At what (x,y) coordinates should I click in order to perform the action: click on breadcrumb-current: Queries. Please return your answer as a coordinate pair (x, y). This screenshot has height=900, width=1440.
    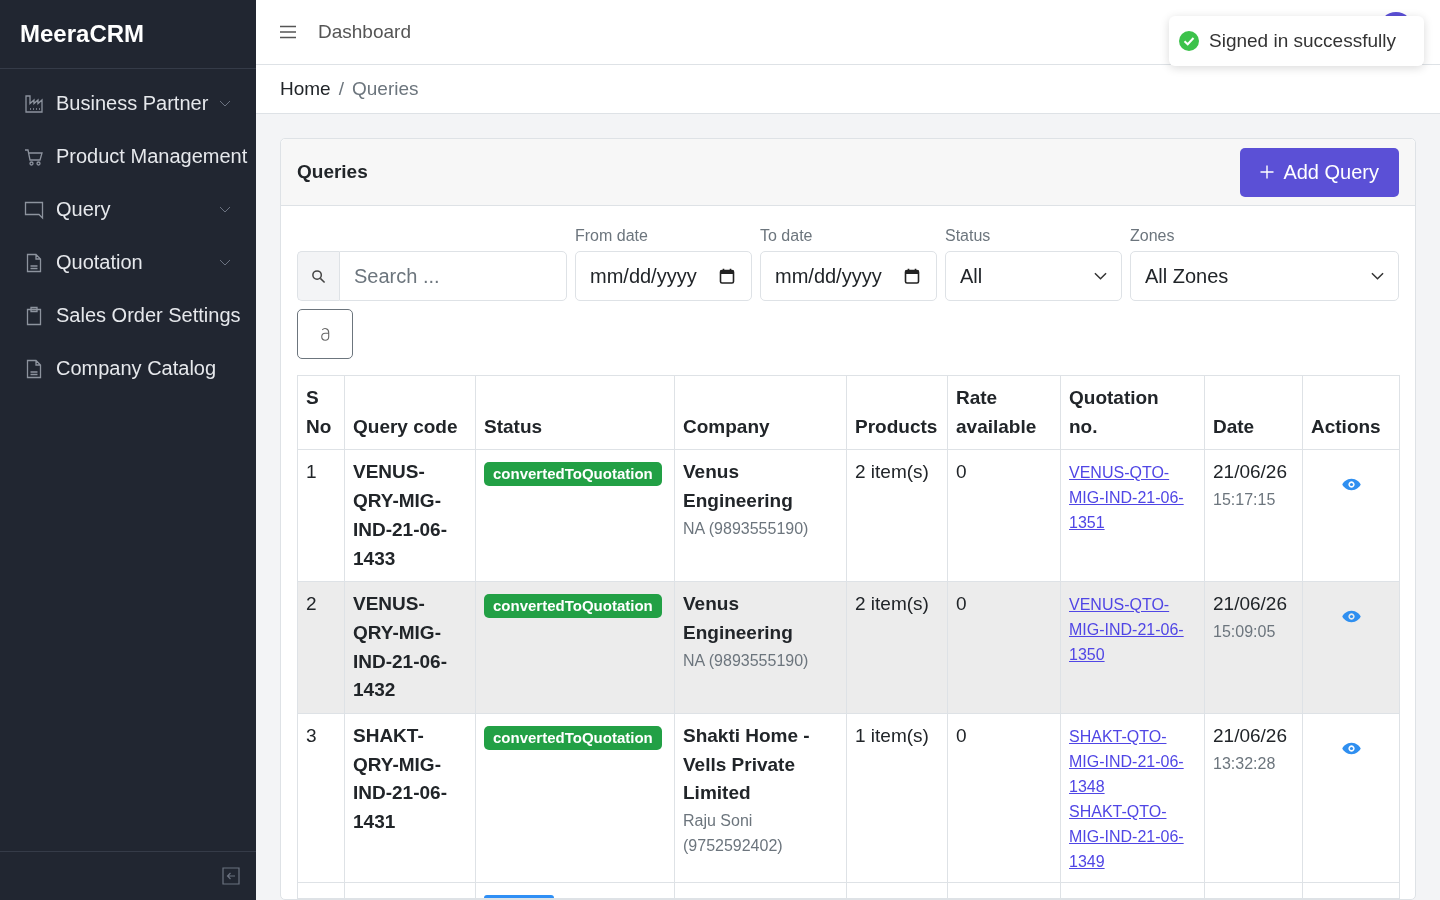
    Looking at the image, I should click on (385, 89).